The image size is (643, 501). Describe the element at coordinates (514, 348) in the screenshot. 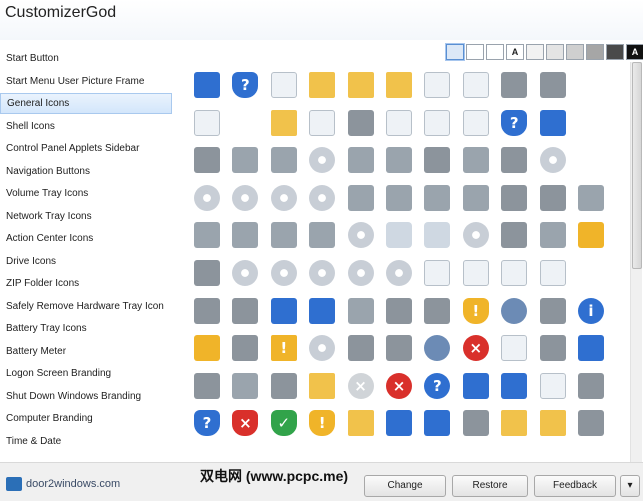

I see `task-doc-icon` at that location.